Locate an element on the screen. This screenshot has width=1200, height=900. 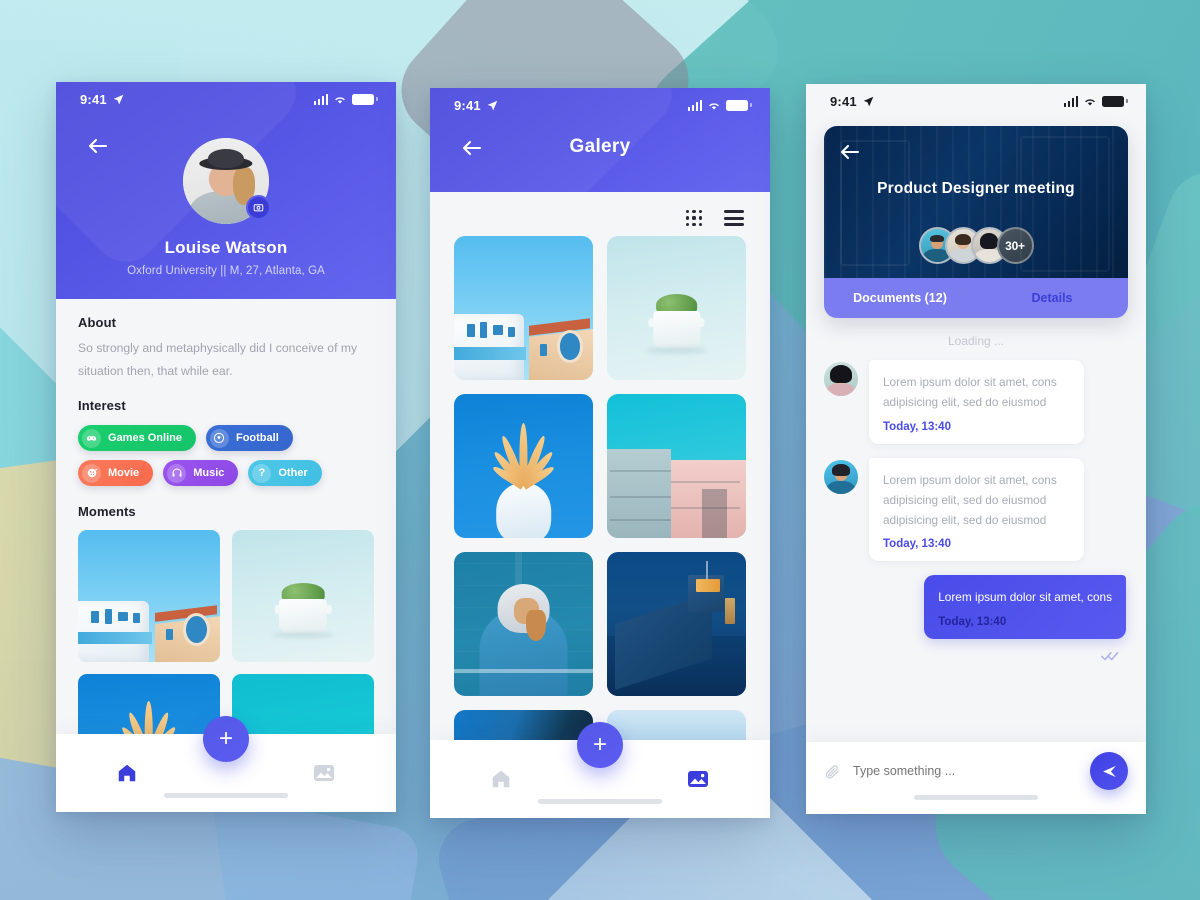
gamepad-icon is located at coordinates (91, 438).